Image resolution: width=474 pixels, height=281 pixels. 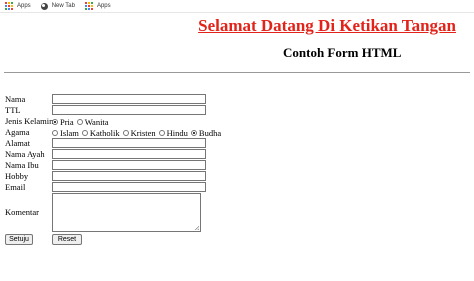 I want to click on bookmark-label: New Tab, so click(x=63, y=6).